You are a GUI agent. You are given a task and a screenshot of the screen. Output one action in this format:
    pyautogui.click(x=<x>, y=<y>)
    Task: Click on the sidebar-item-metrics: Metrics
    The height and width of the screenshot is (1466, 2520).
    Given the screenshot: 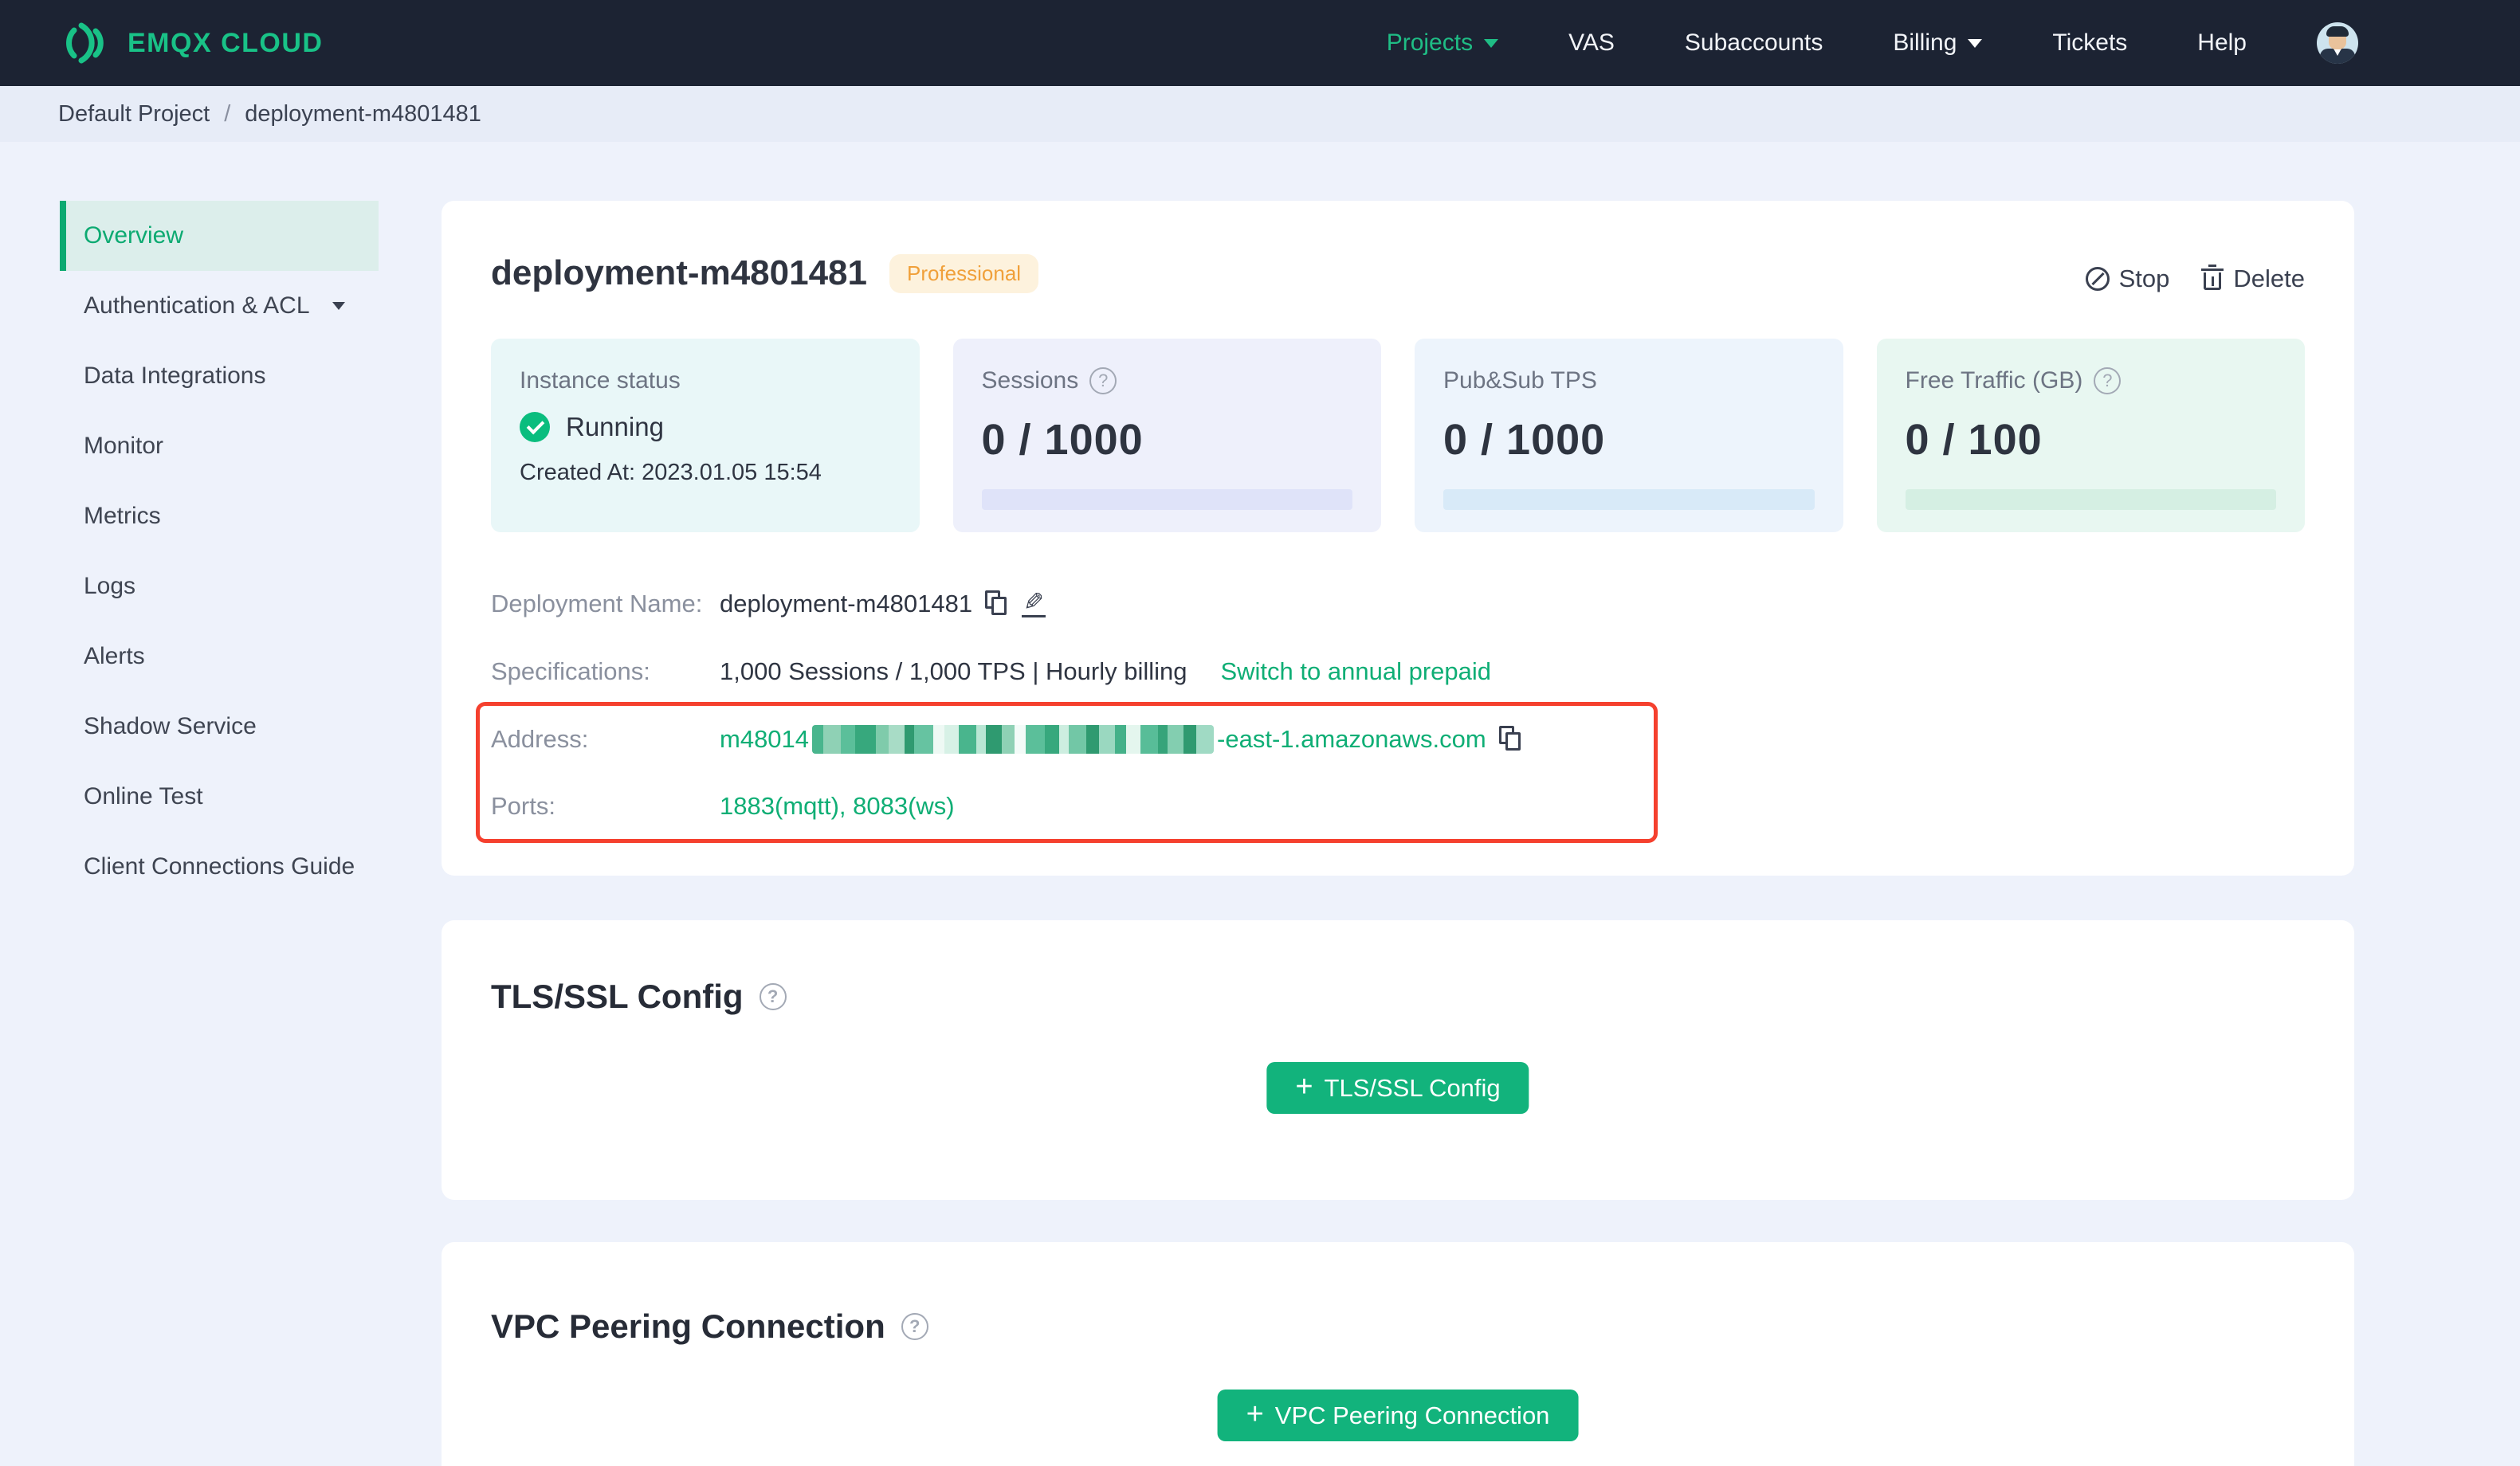 What is the action you would take?
    pyautogui.click(x=220, y=516)
    